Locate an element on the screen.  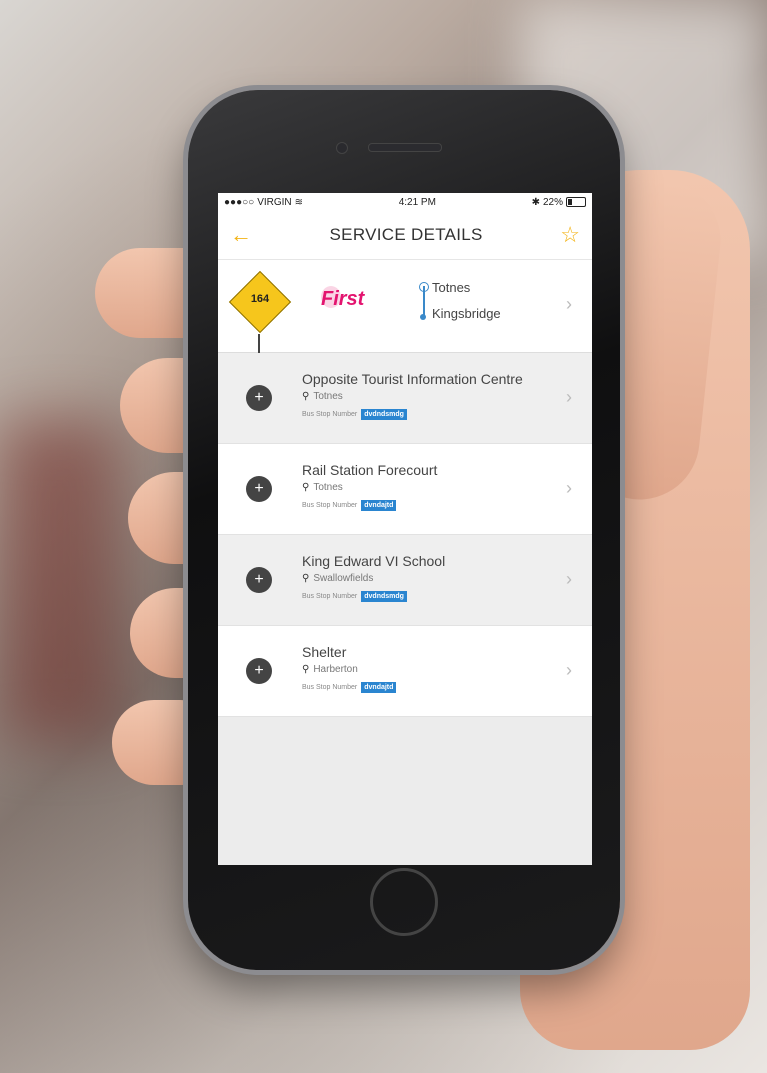
route-to: Kingsbridge is located at coordinates (466, 313).